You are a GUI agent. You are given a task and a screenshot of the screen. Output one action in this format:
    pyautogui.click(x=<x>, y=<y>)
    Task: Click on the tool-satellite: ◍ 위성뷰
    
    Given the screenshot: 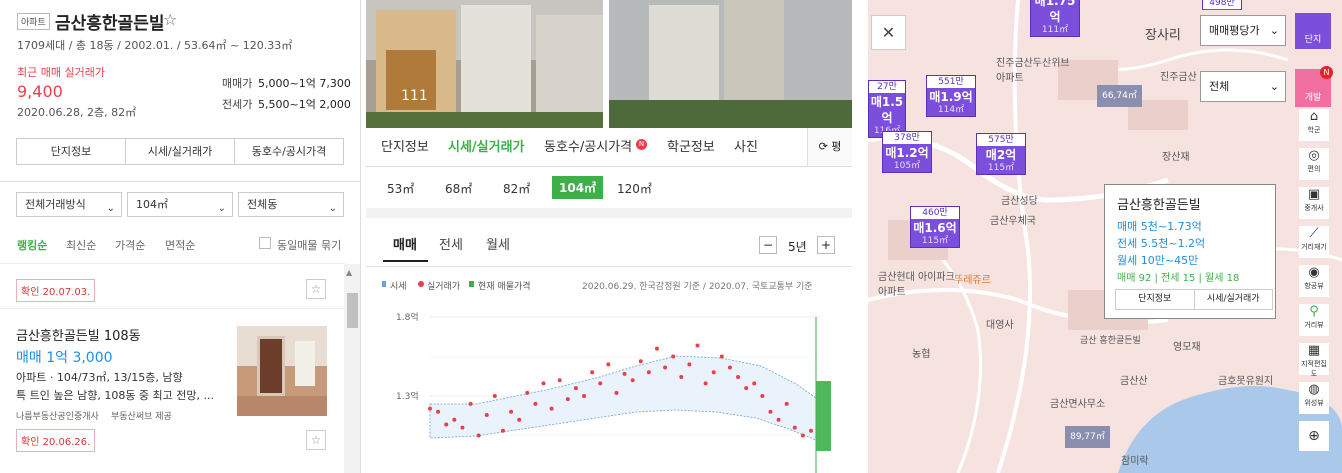 What is the action you would take?
    pyautogui.click(x=1314, y=398)
    